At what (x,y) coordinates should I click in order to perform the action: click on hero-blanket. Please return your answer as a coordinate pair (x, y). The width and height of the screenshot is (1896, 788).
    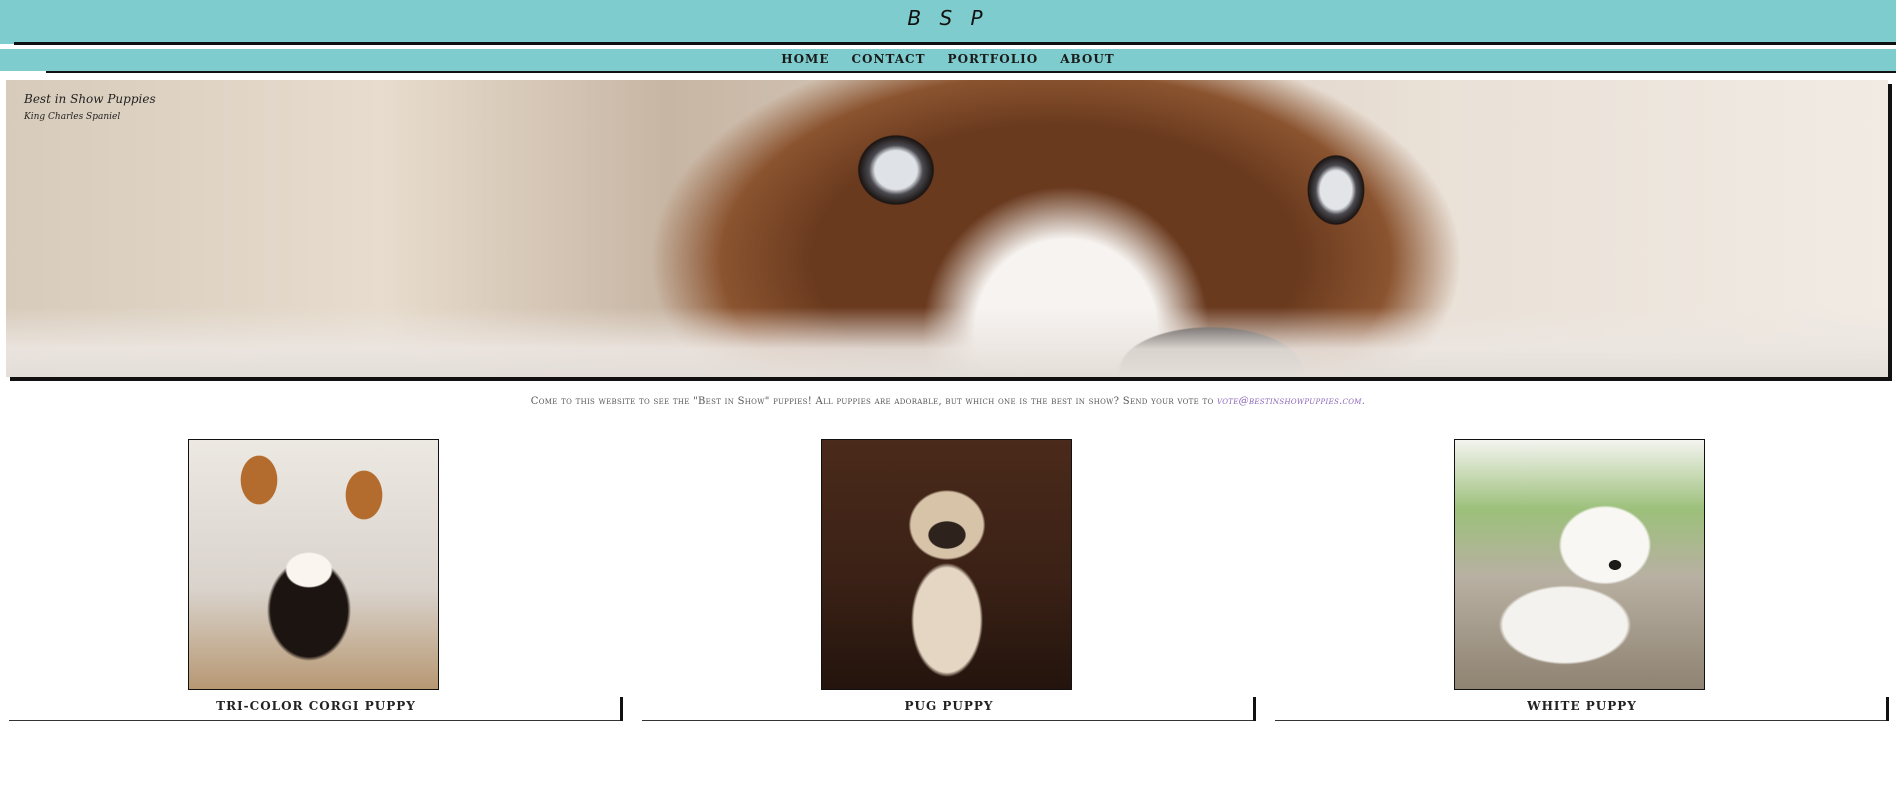
    Looking at the image, I should click on (947, 342).